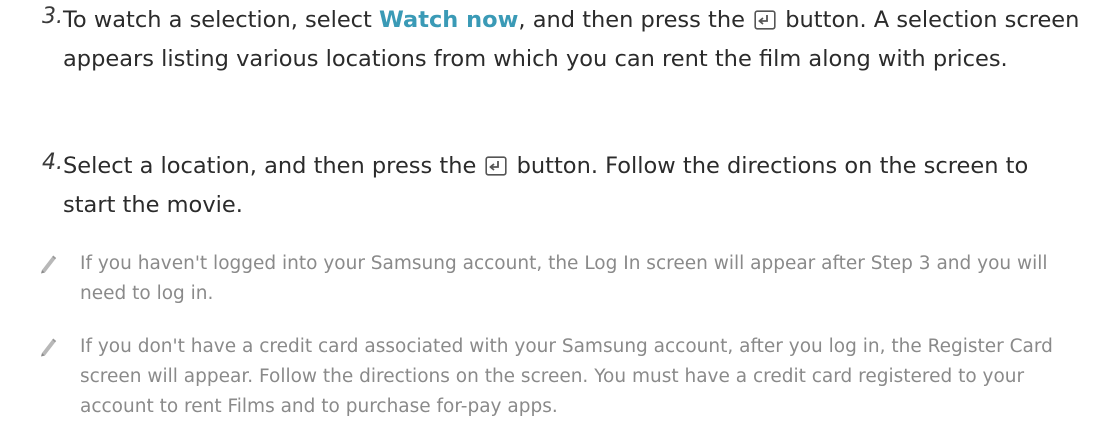  What do you see at coordinates (449, 20) in the screenshot?
I see `watch-now-highlight: Watch now` at bounding box center [449, 20].